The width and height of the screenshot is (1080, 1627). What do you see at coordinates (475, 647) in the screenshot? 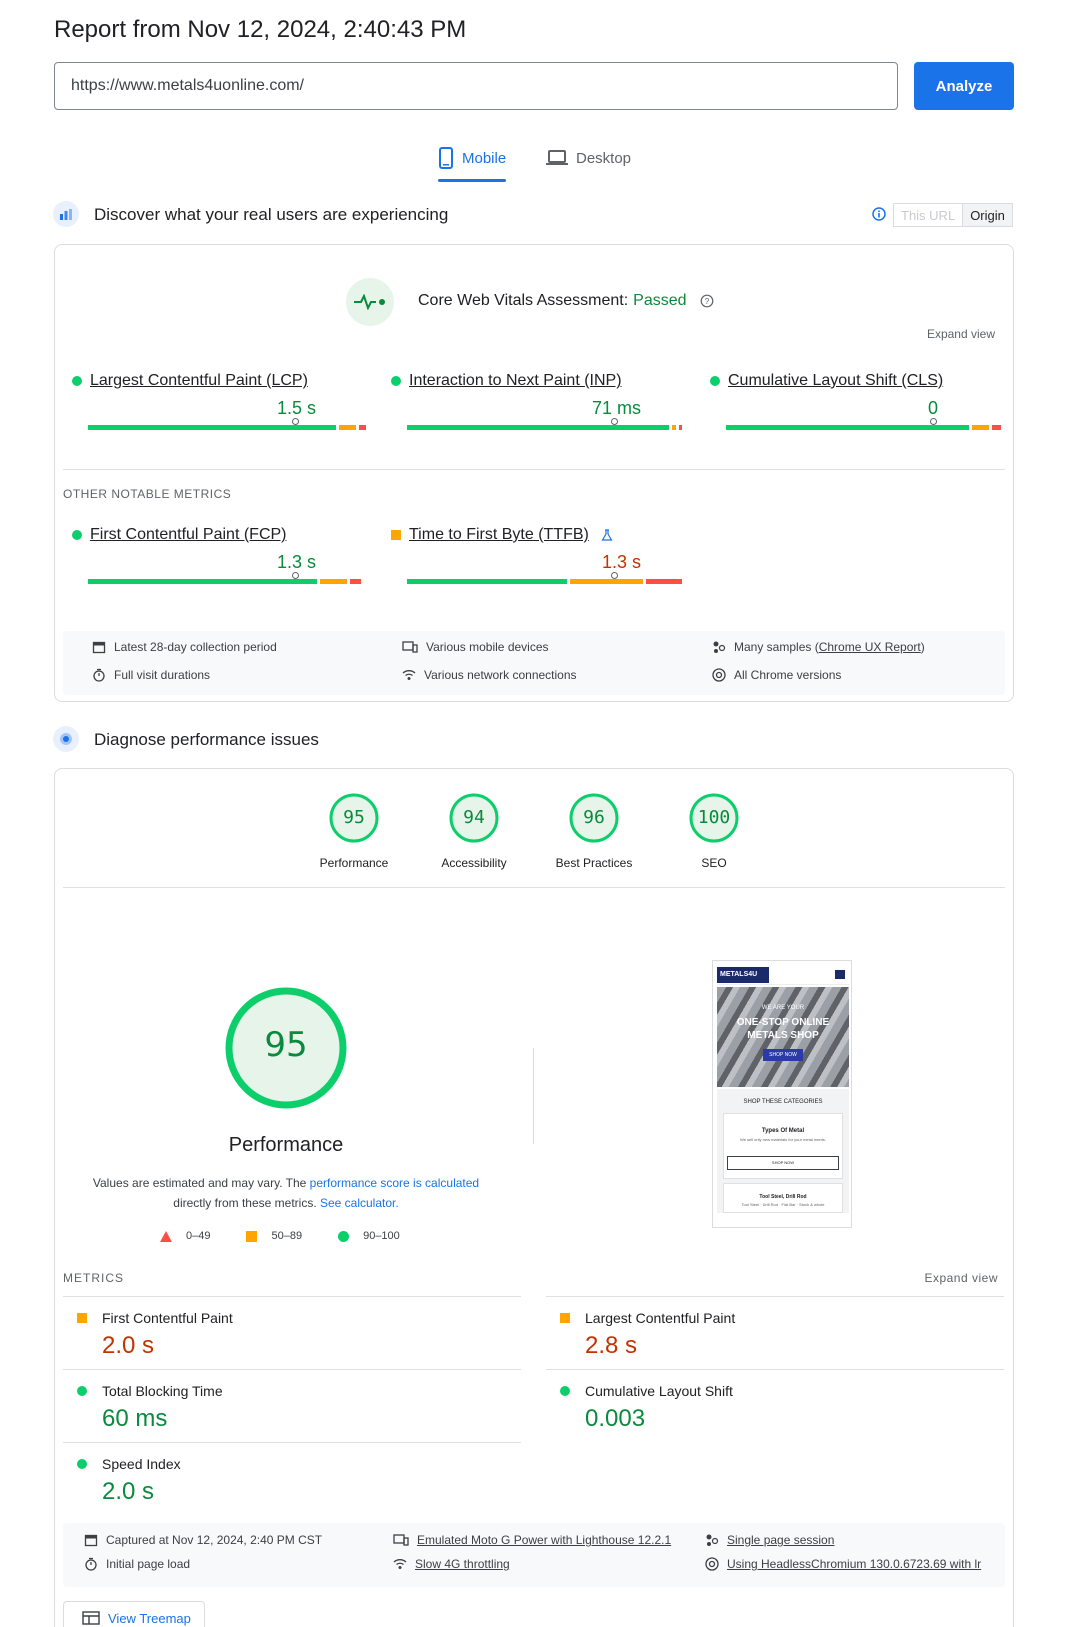
I see `meta-devices: Various mobile devices` at bounding box center [475, 647].